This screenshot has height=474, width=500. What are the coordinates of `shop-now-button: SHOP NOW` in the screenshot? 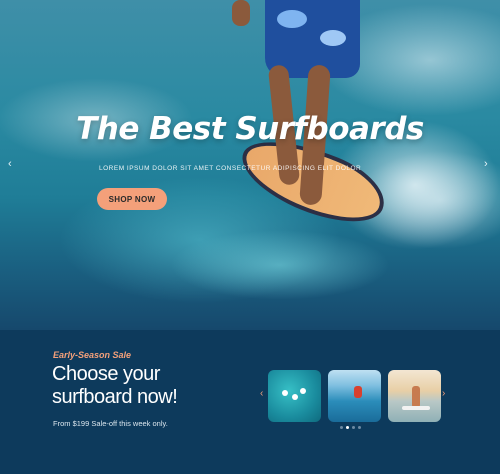 It's located at (132, 199).